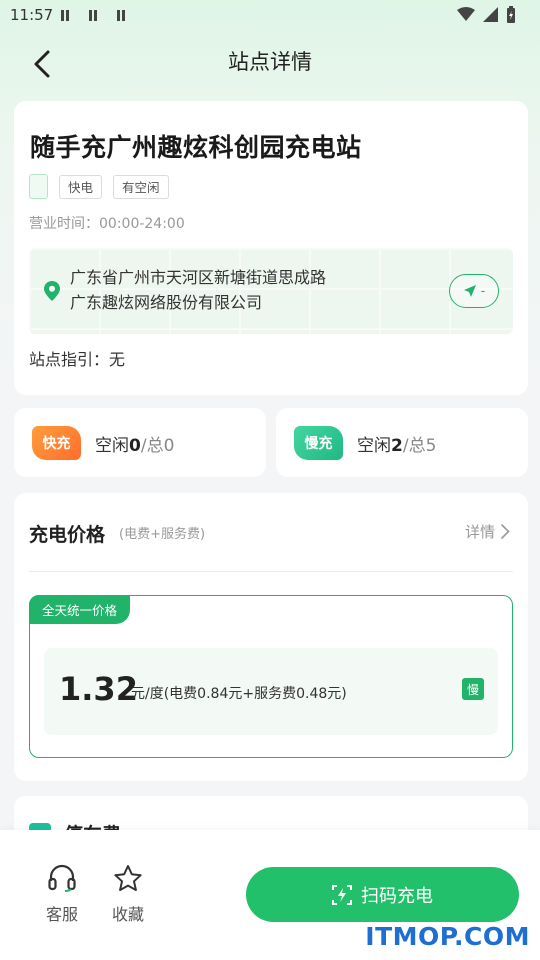 The width and height of the screenshot is (540, 960). I want to click on watermark: ITMOP.COM, so click(447, 936).